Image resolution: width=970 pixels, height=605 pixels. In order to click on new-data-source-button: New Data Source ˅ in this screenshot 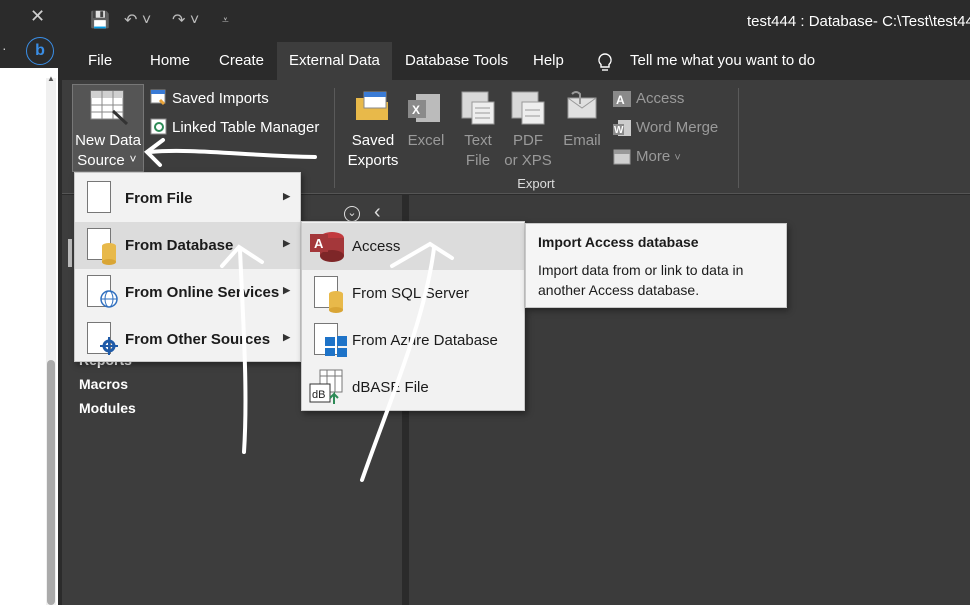, I will do `click(108, 128)`.